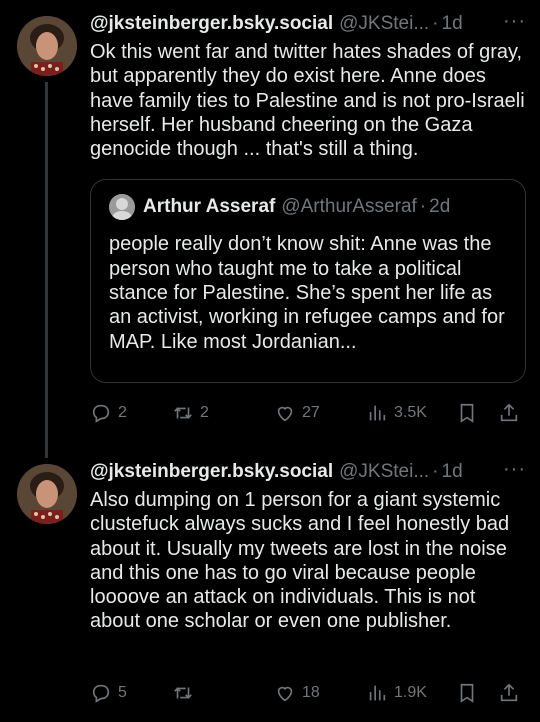 This screenshot has width=540, height=722. Describe the element at coordinates (297, 413) in the screenshot. I see `like-button: 27` at that location.